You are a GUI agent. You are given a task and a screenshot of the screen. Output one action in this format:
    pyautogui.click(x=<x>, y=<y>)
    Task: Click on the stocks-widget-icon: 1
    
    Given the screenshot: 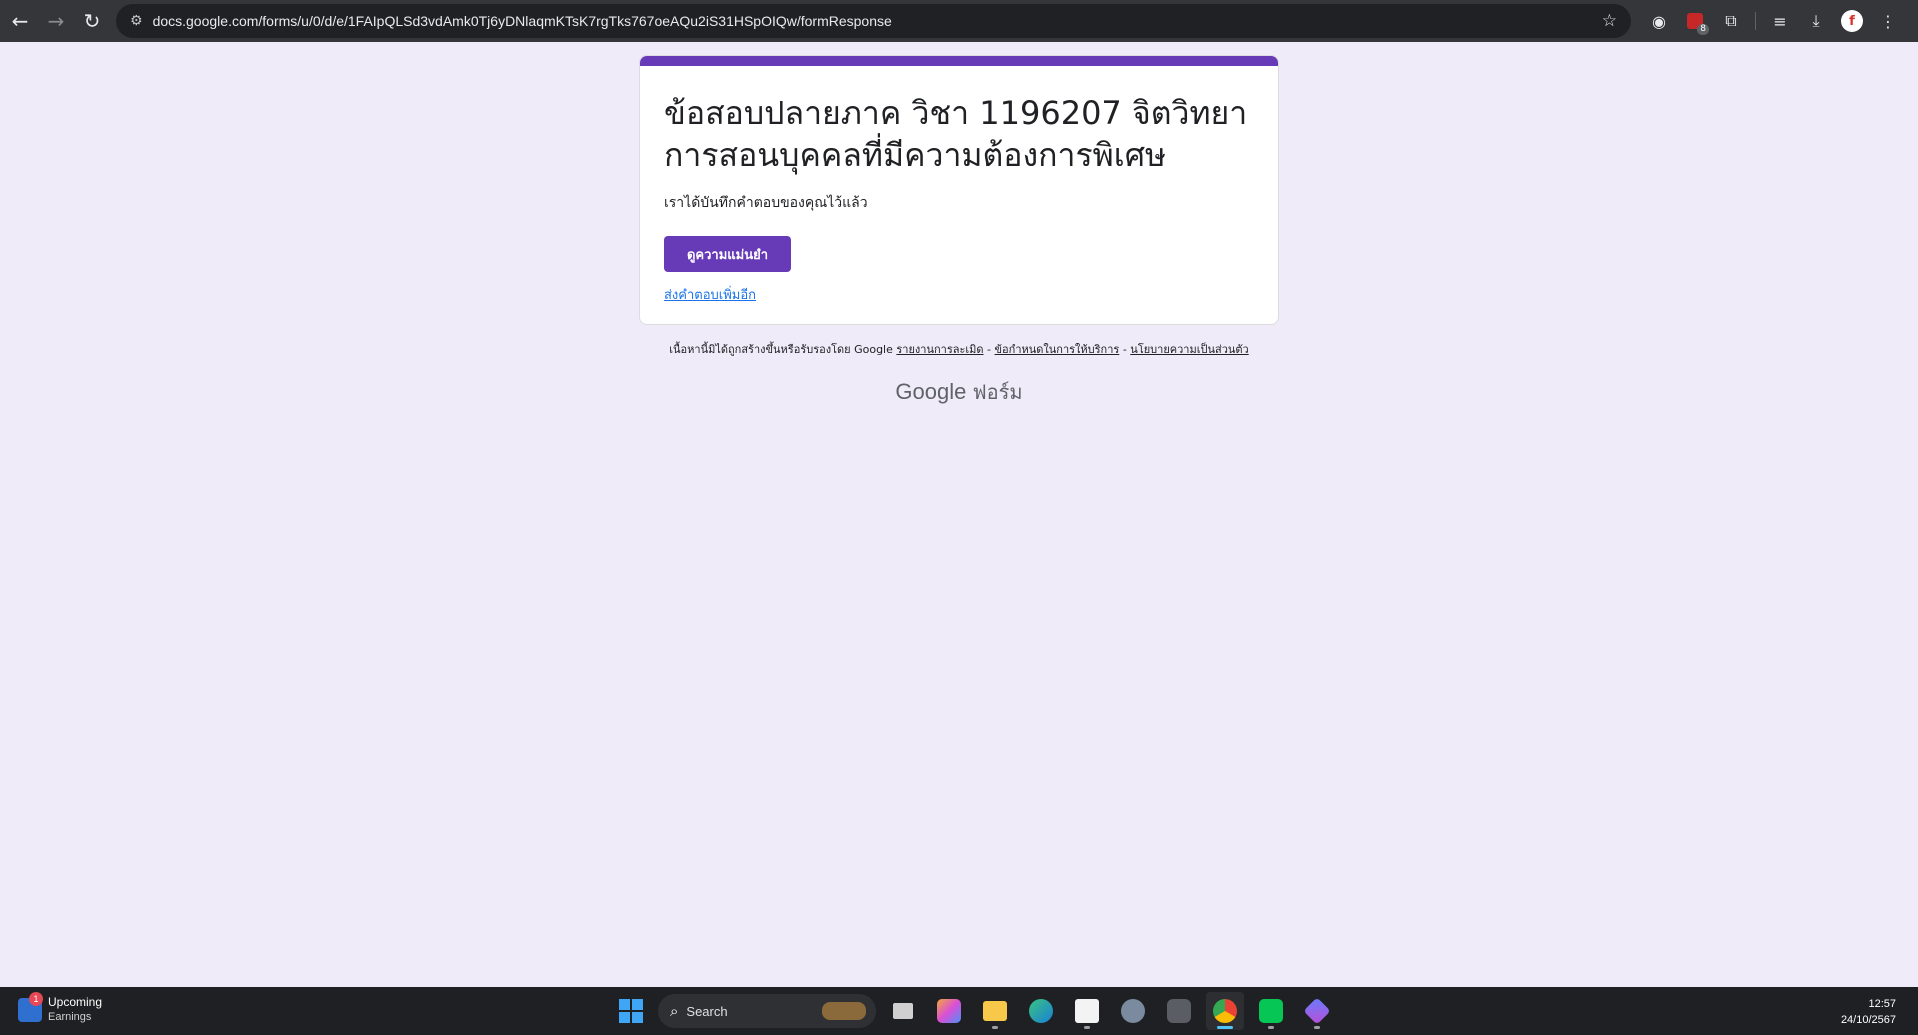 What is the action you would take?
    pyautogui.click(x=30, y=1007)
    